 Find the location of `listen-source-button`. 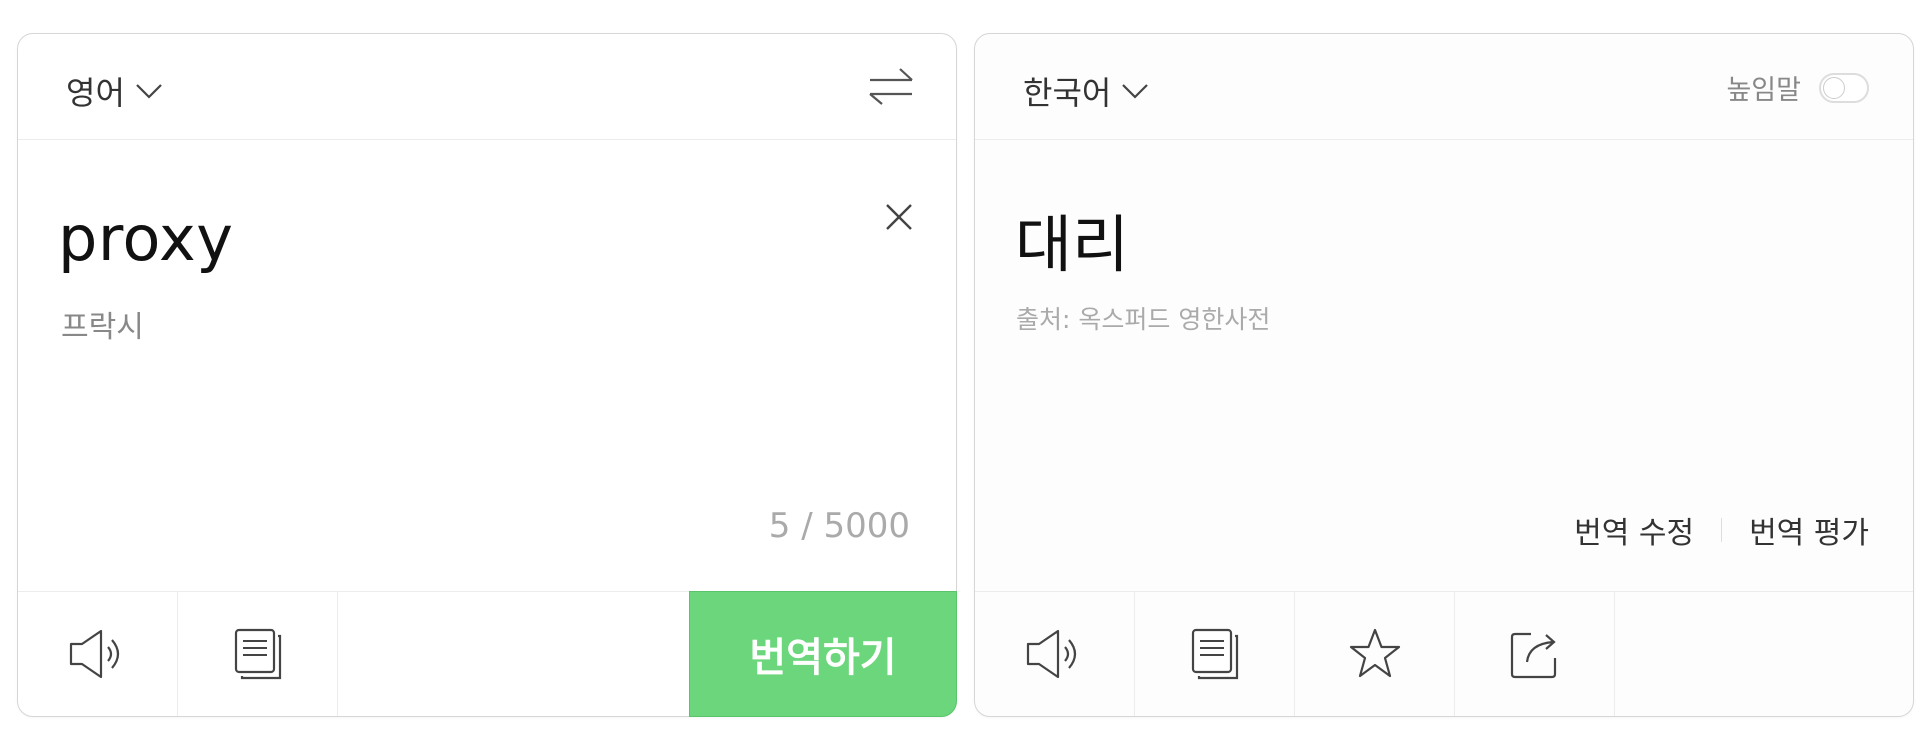

listen-source-button is located at coordinates (98, 654).